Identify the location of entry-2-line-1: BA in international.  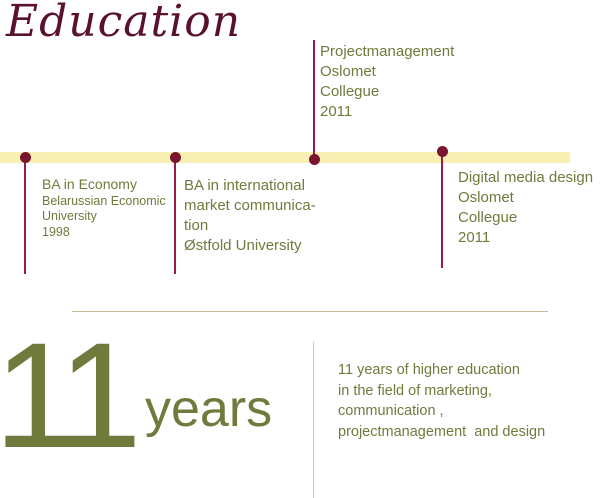
(244, 185).